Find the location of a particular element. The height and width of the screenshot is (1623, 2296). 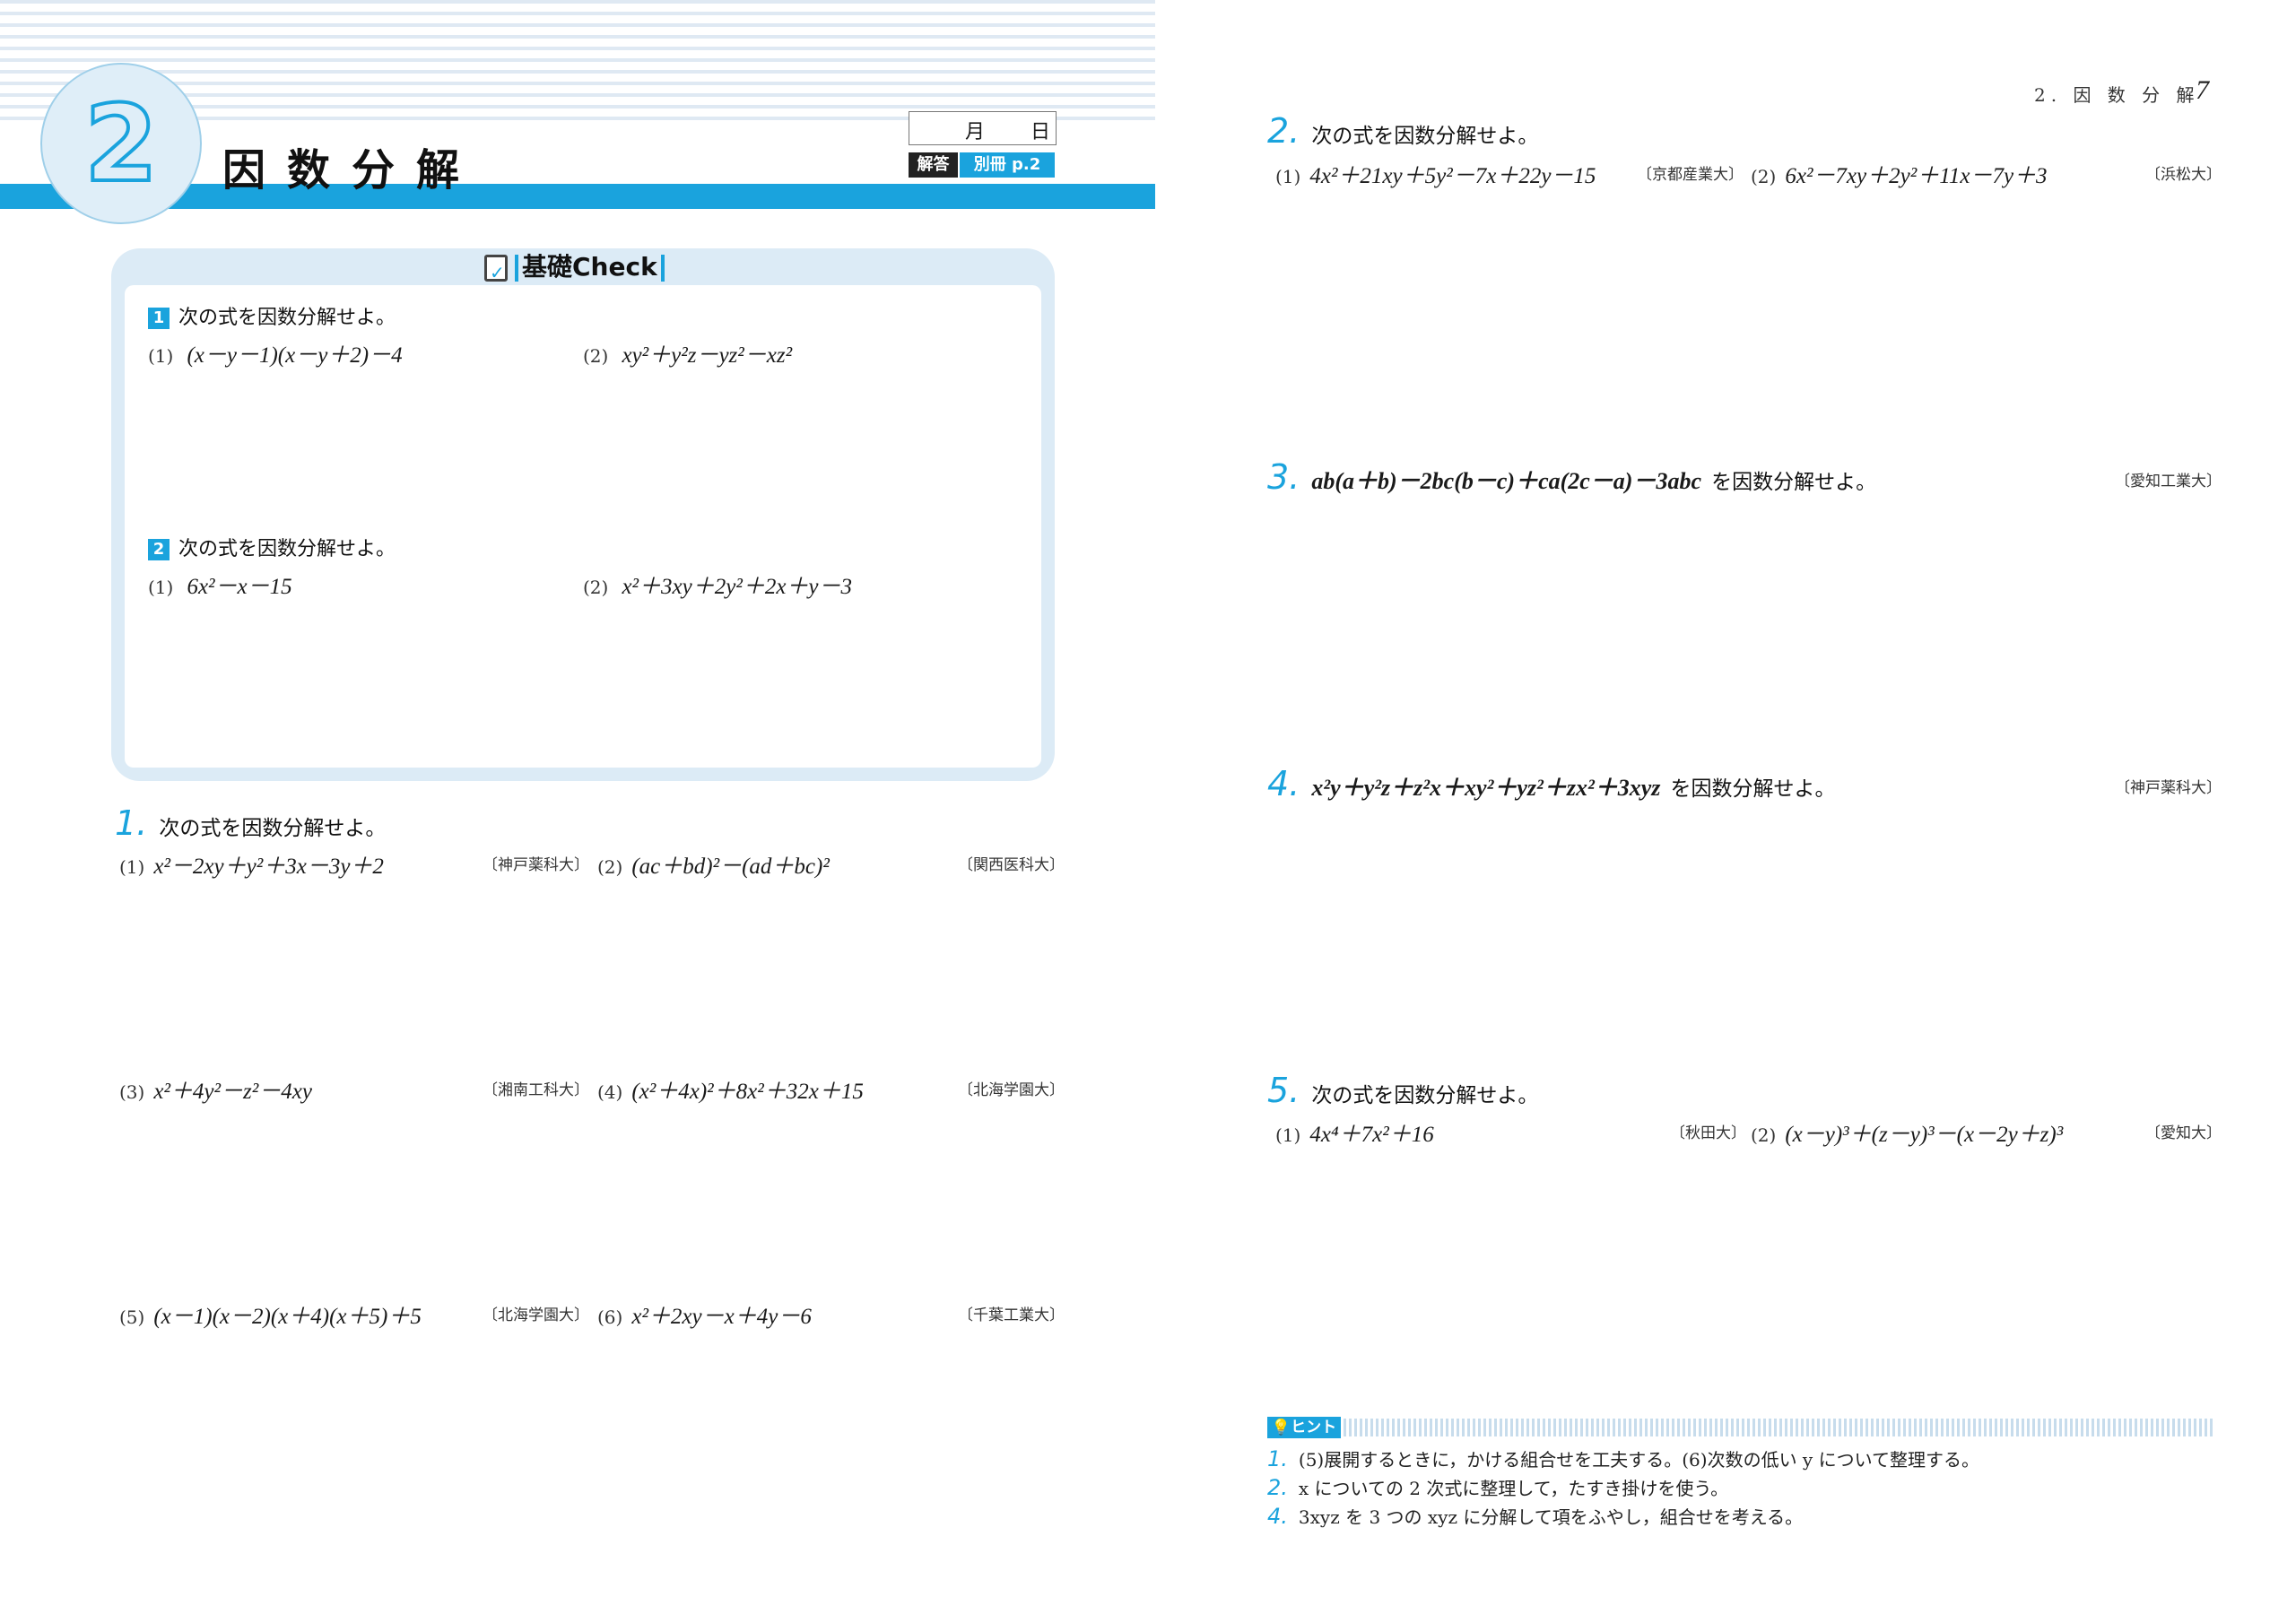

check-q2-heading: 2 次の式を因数分解せよ。 is located at coordinates (272, 547).